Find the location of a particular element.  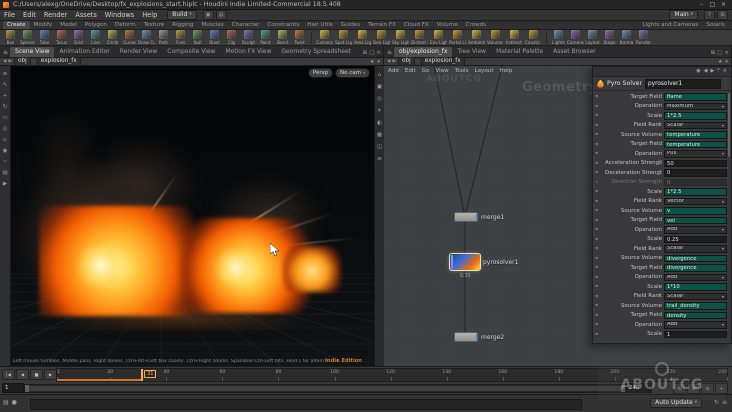

shelf-tool-render: Render is located at coordinates (643, 37).